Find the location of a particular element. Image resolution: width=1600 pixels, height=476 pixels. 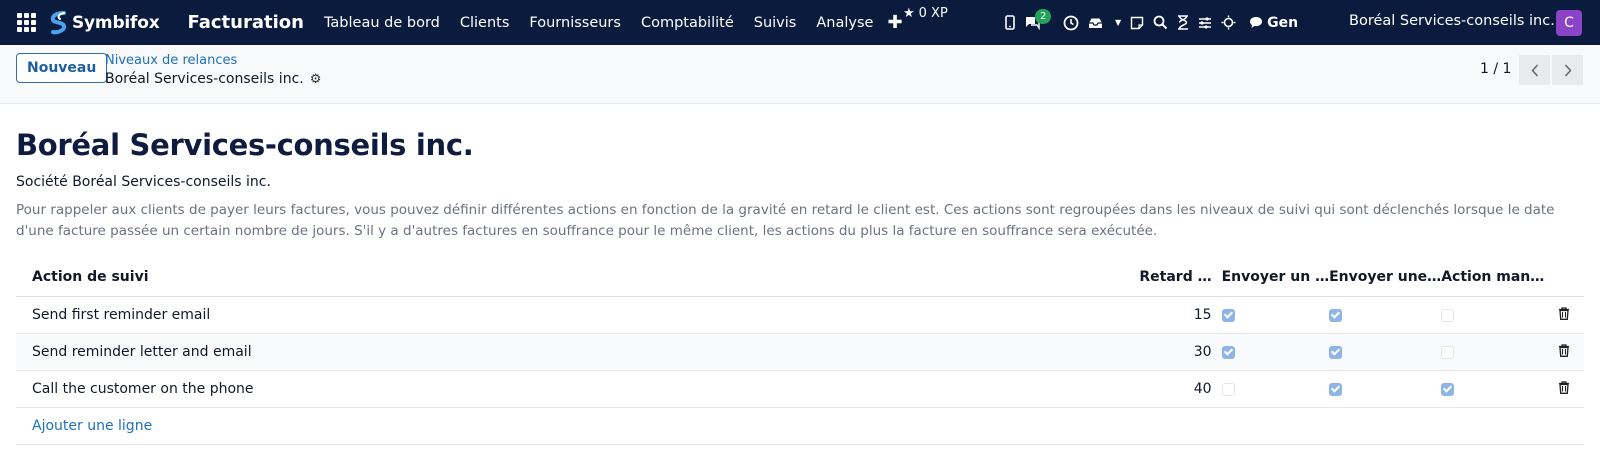

hourglass-icon is located at coordinates (1183, 22).